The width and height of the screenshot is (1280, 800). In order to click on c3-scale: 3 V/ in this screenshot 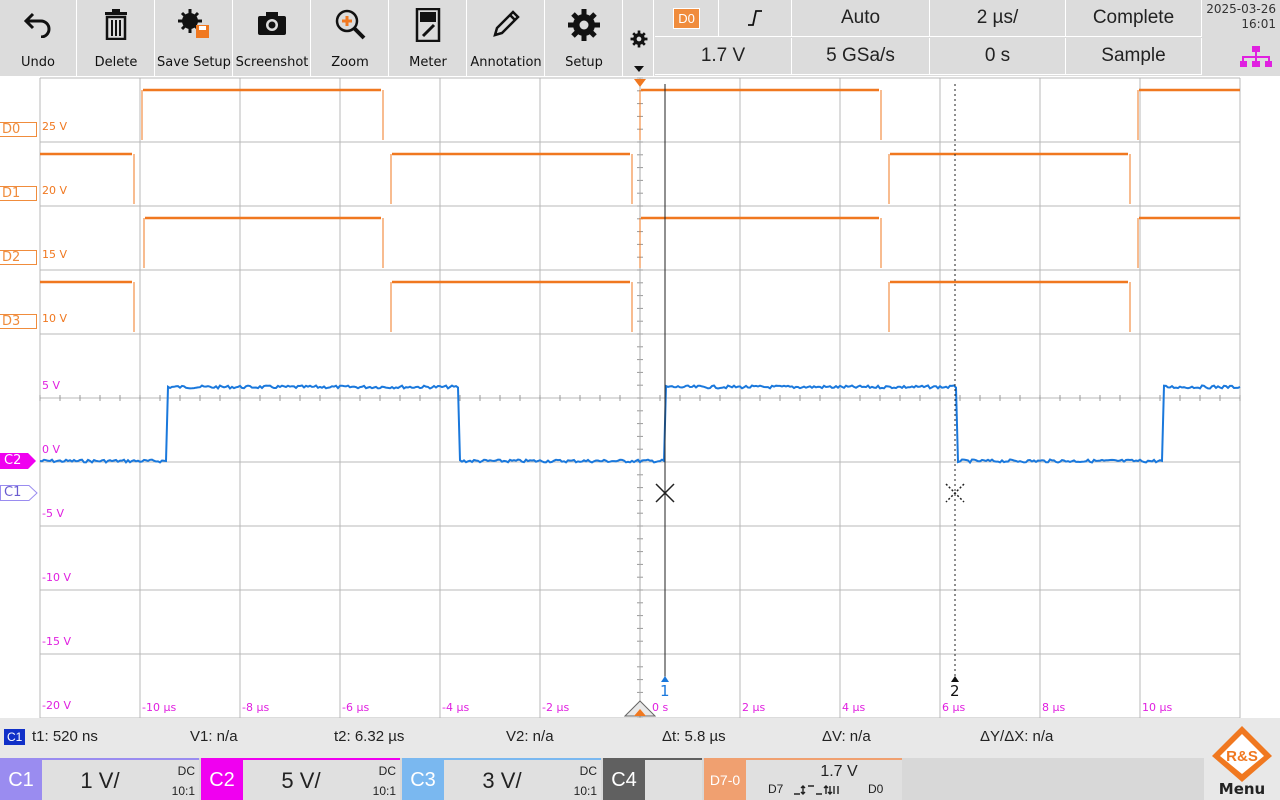, I will do `click(502, 780)`.